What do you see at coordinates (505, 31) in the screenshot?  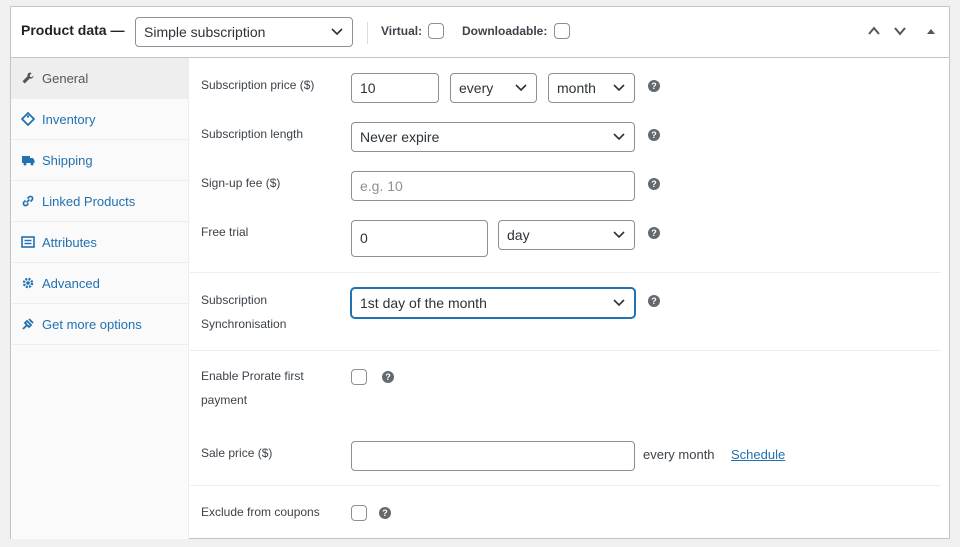 I see `downloadable-label: Downloadable:` at bounding box center [505, 31].